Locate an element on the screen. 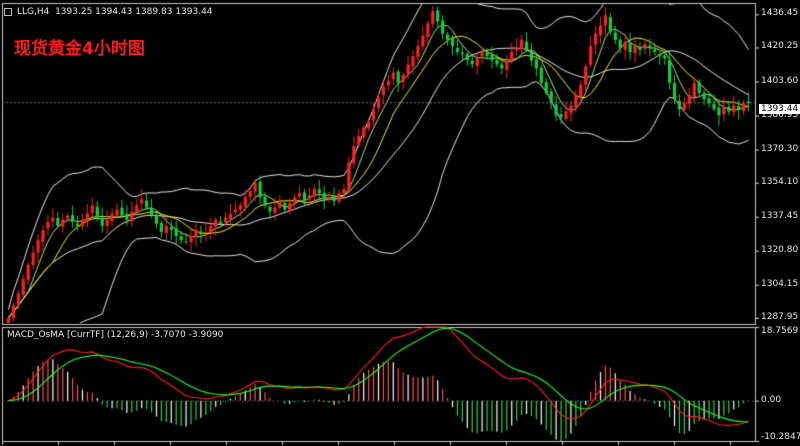 This screenshot has width=800, height=446. price-tick-label: 1403.60 is located at coordinates (780, 80).